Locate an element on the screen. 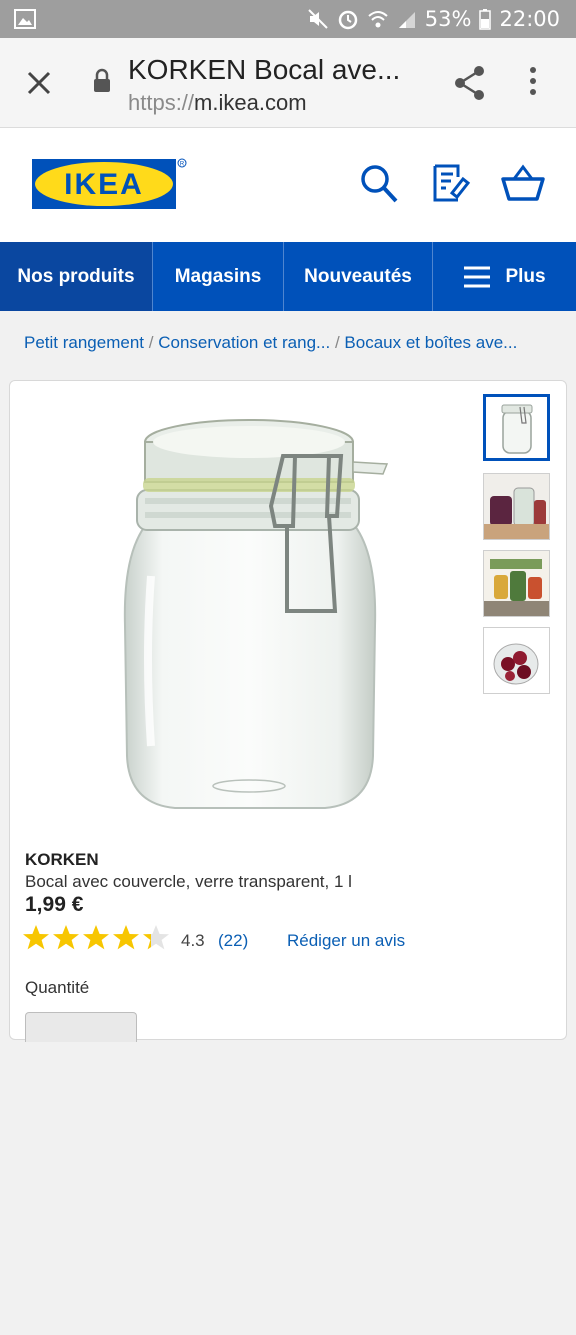  ikea-logo: IKEA R is located at coordinates (110, 188).